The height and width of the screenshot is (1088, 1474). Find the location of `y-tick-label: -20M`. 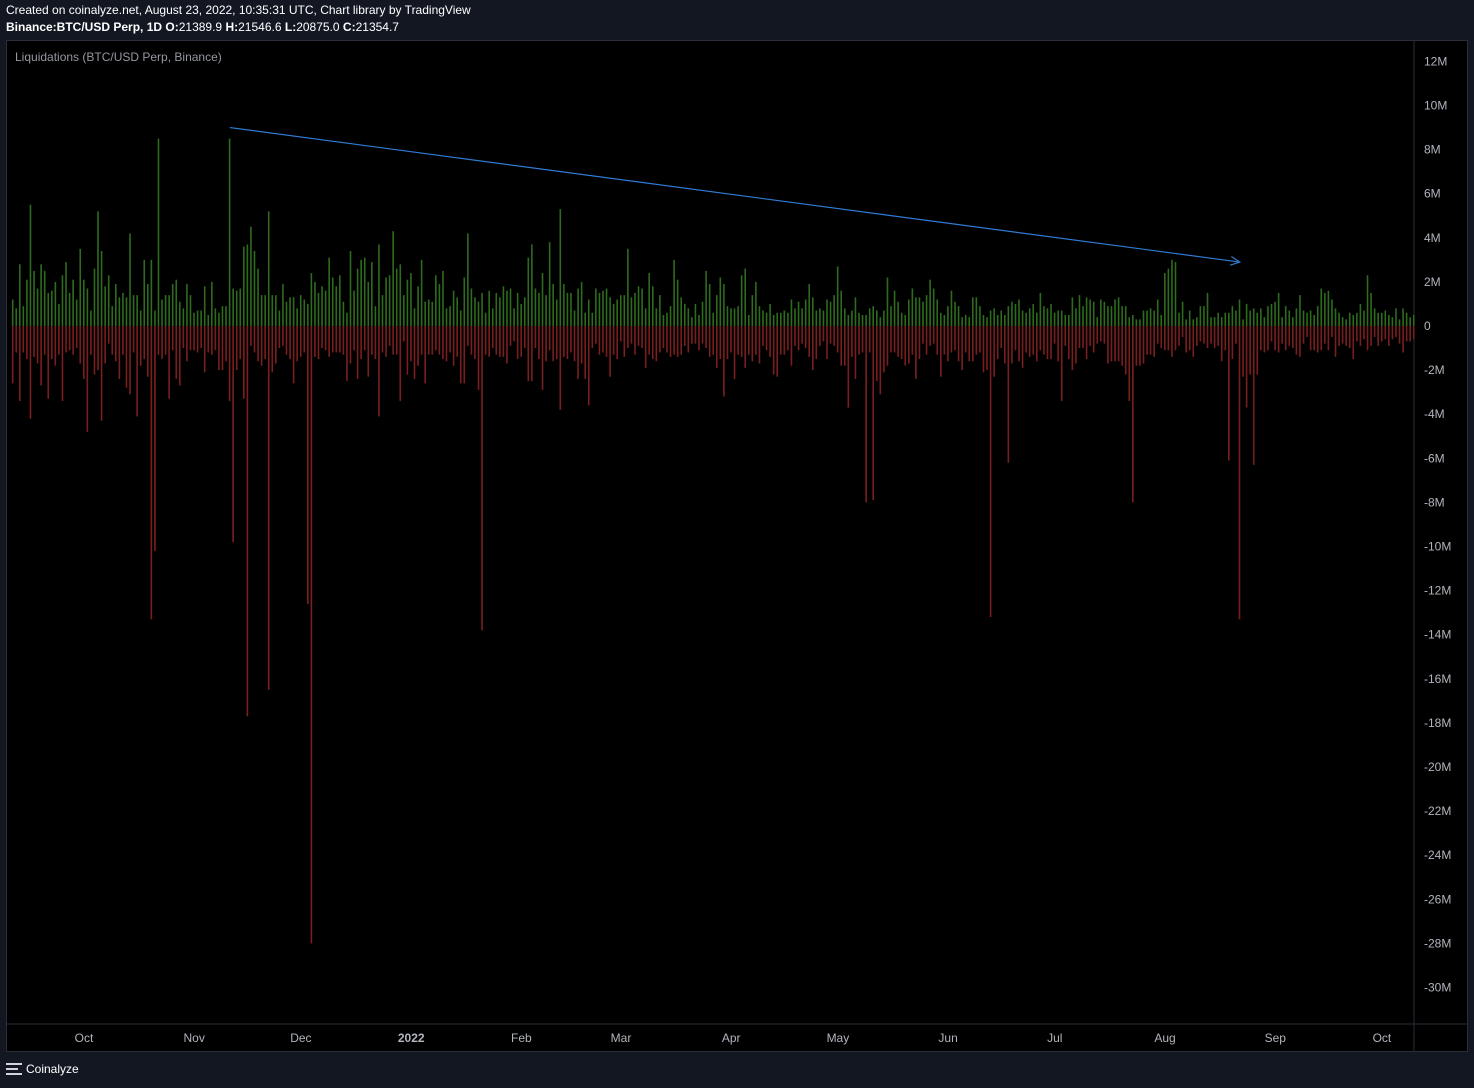

y-tick-label: -20M is located at coordinates (1437, 767).